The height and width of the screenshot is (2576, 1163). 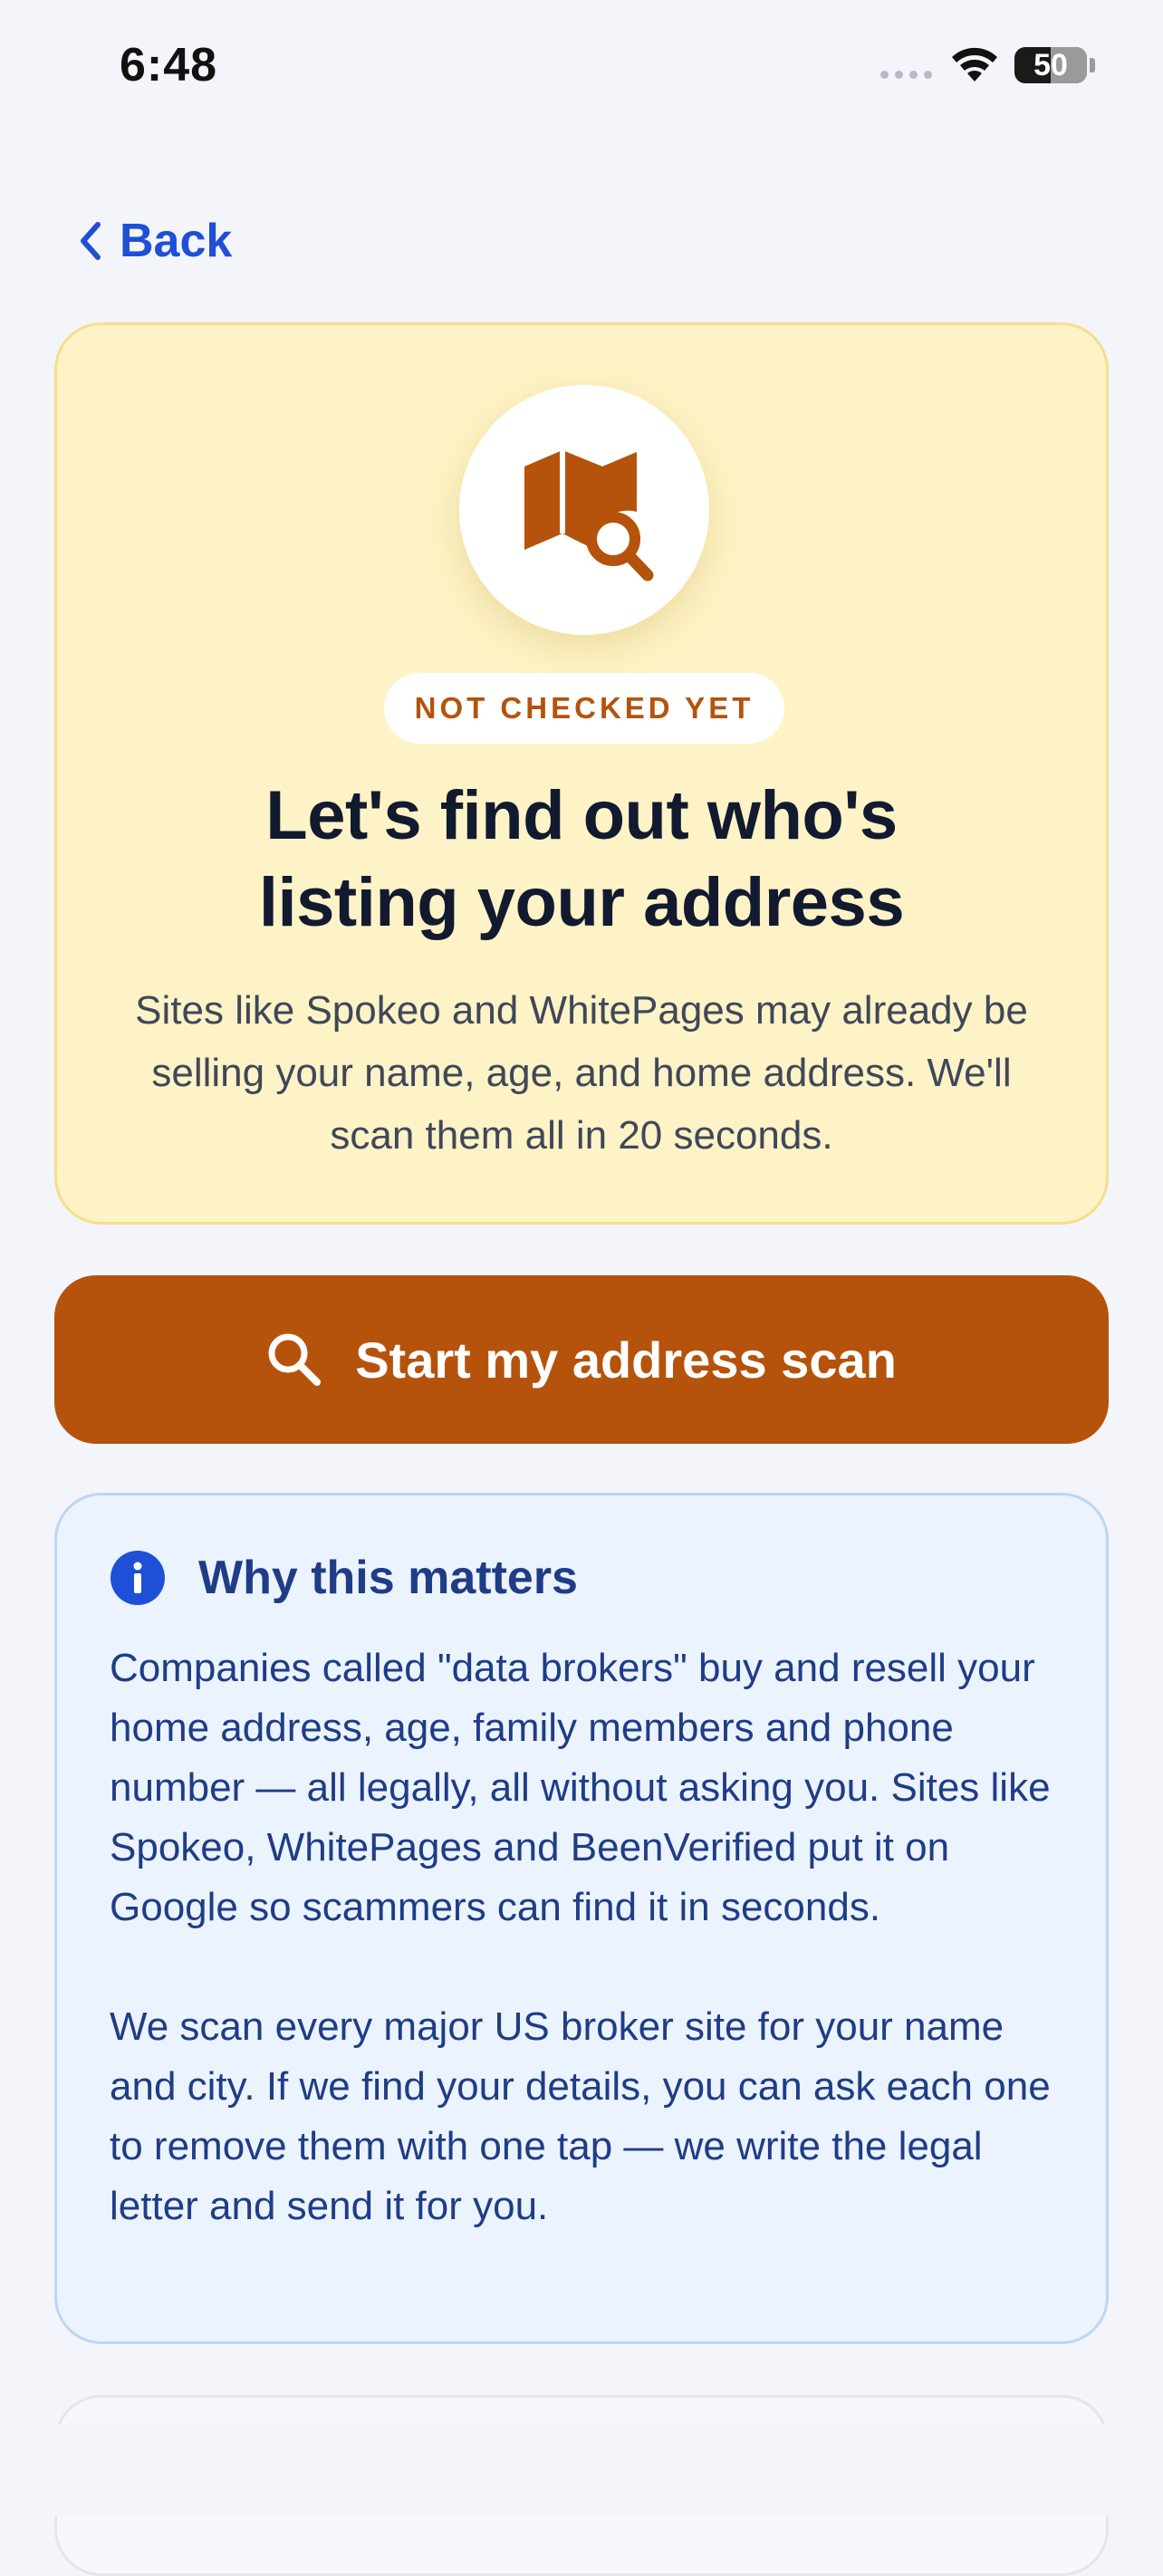 I want to click on info-icon, so click(x=138, y=1578).